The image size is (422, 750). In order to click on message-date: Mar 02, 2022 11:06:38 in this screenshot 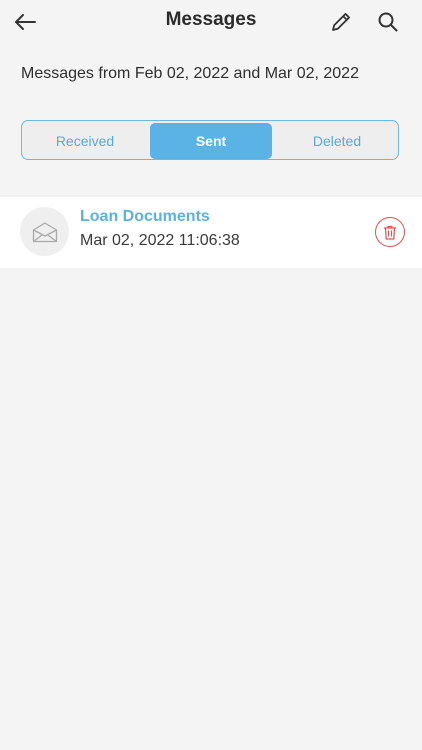, I will do `click(160, 240)`.